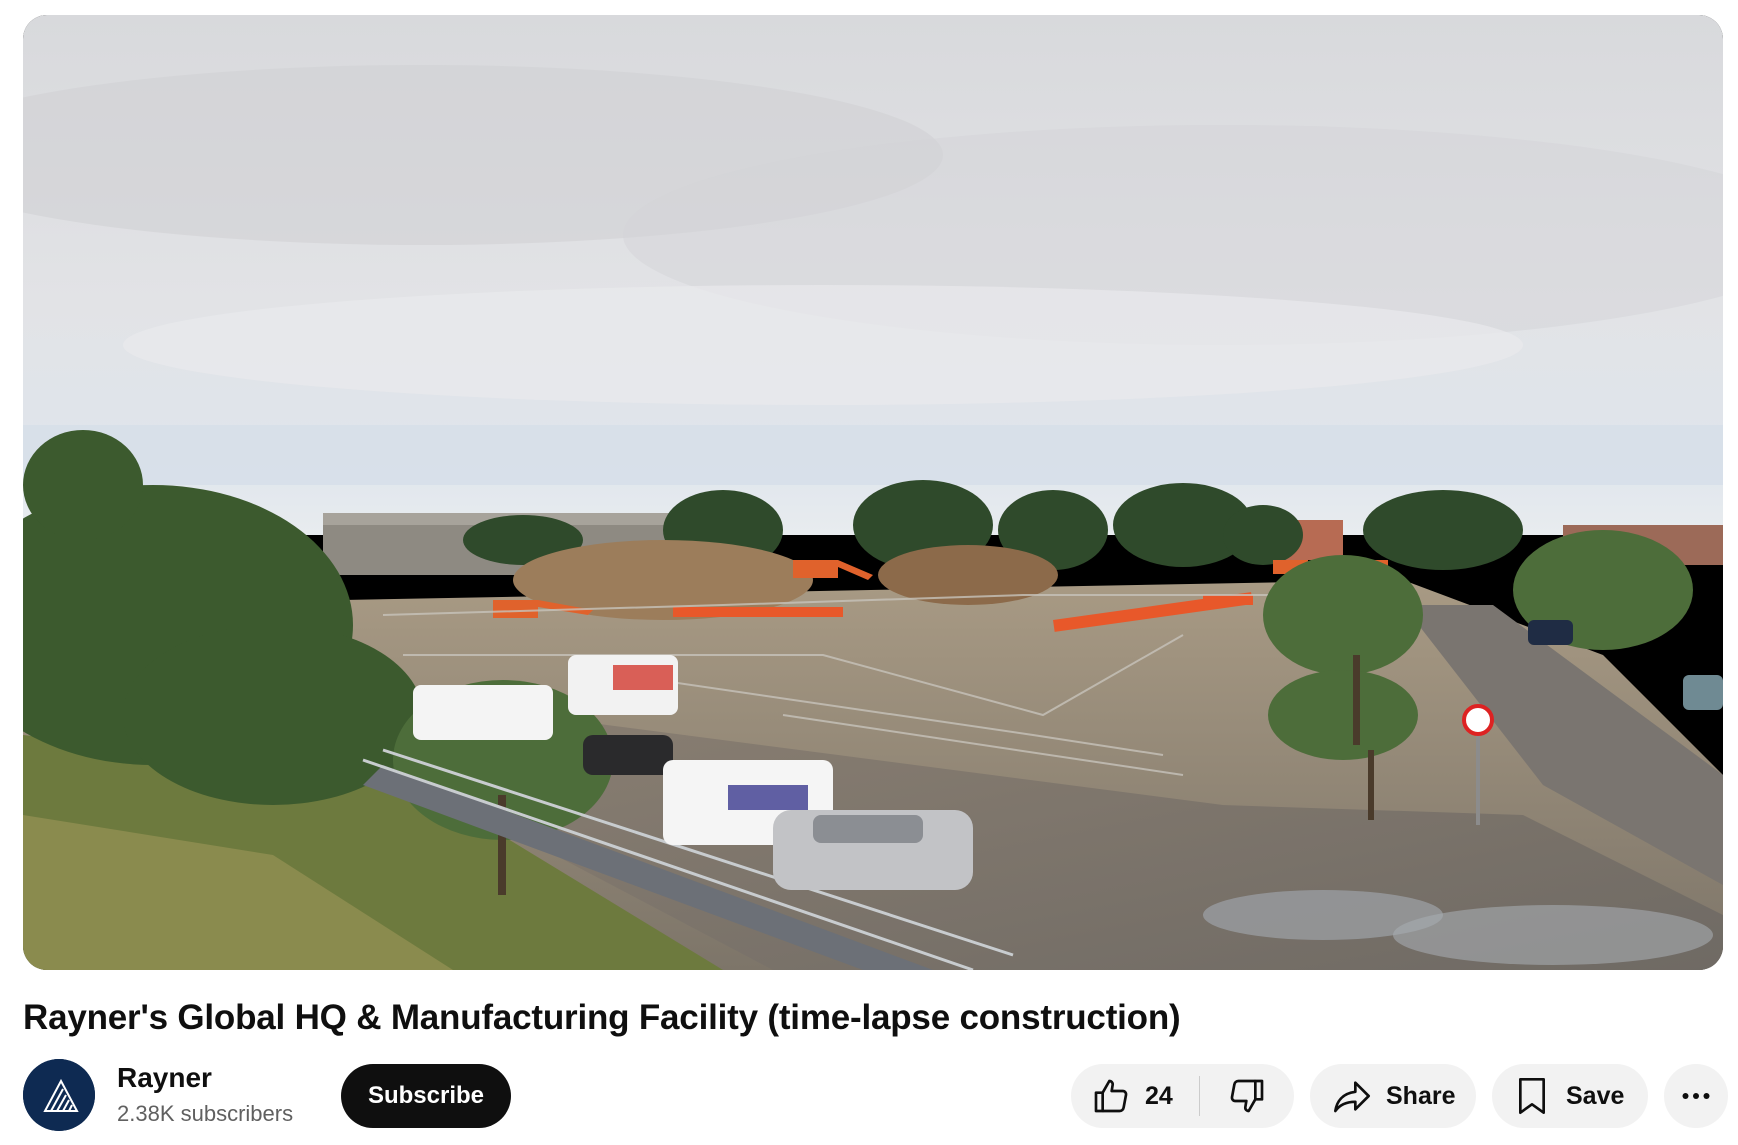 The image size is (1738, 1145). Describe the element at coordinates (1595, 1095) in the screenshot. I see `save-label: Save` at that location.